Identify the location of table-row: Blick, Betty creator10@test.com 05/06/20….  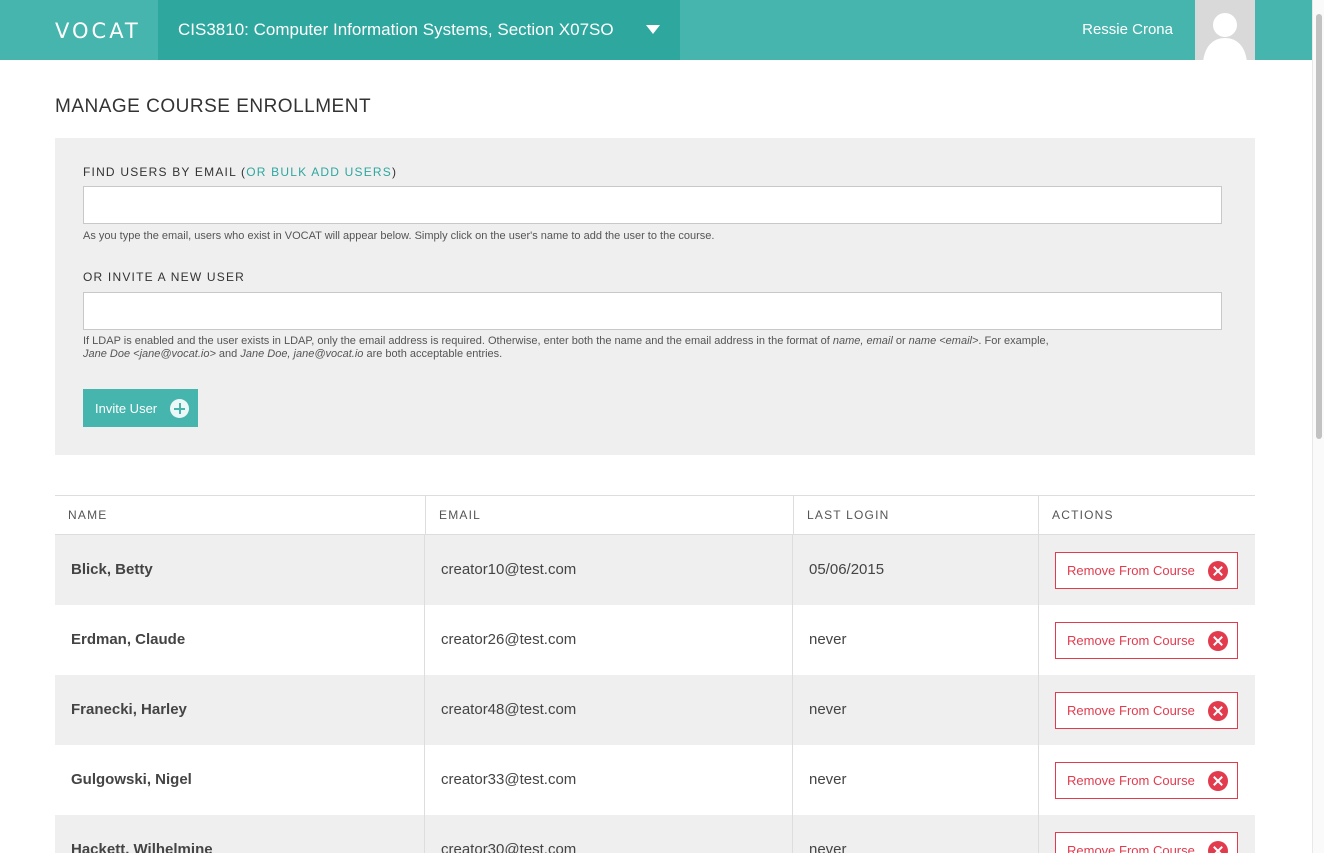
(655, 570).